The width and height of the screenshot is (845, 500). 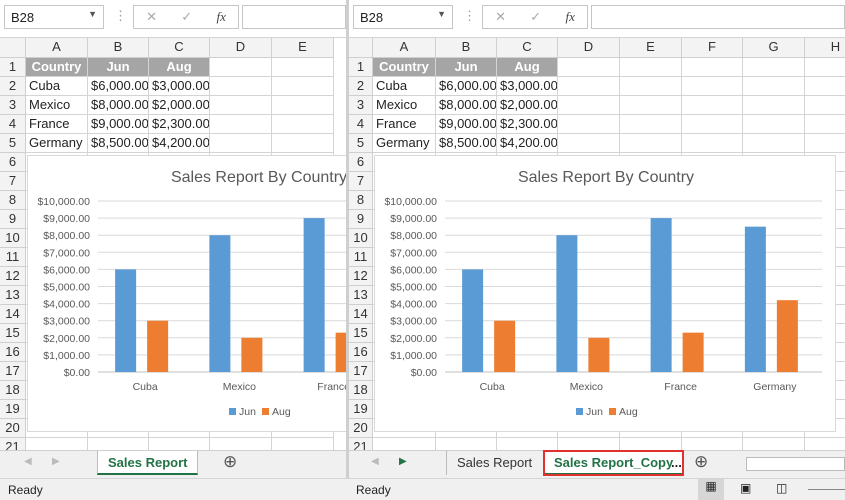 I want to click on chevron-down-icon: ▼, so click(x=92, y=14).